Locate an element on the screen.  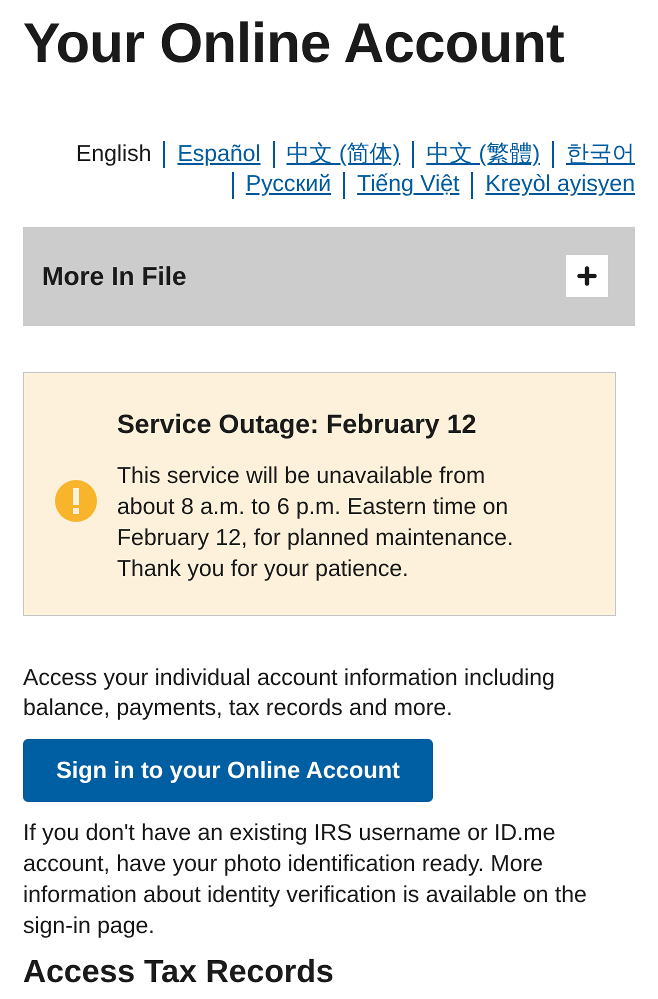
current-language: English is located at coordinates (114, 153).